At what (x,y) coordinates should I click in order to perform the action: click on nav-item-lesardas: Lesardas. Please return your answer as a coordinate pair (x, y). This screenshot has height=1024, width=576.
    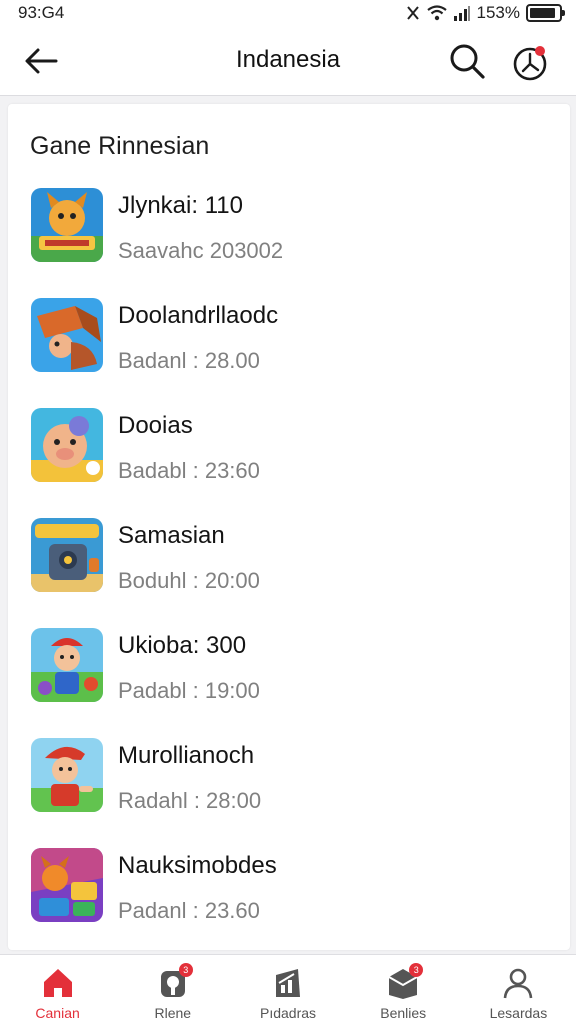
    Looking at the image, I should click on (518, 989).